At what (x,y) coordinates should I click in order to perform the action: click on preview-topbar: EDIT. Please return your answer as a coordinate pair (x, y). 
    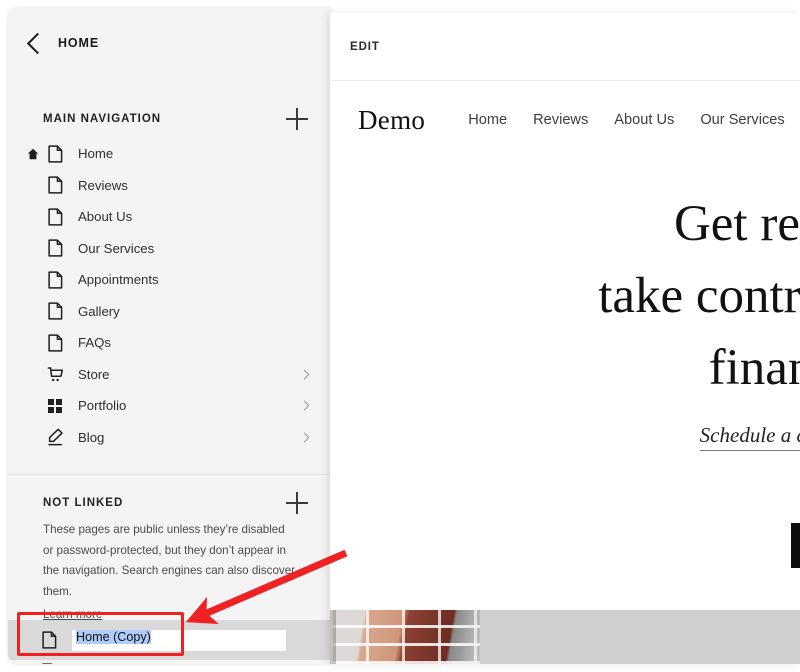
    Looking at the image, I should click on (565, 47).